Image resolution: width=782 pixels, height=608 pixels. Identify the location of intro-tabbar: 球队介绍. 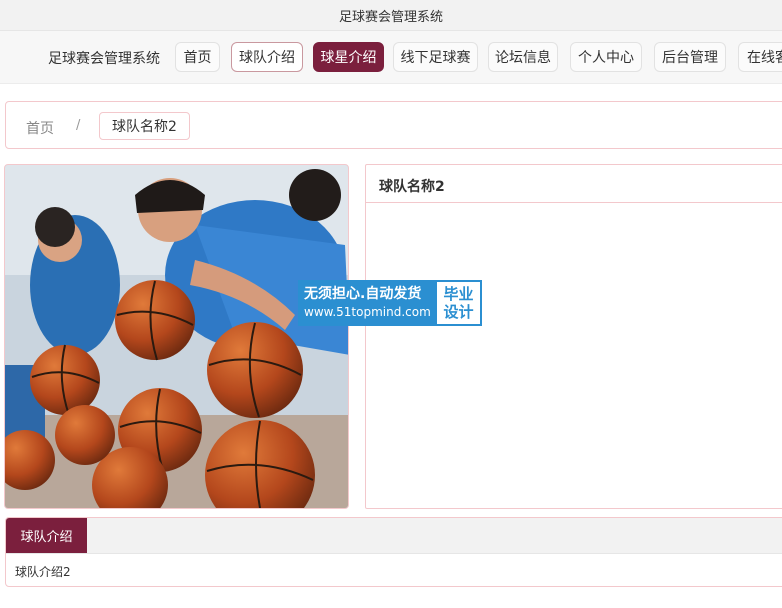
(394, 536).